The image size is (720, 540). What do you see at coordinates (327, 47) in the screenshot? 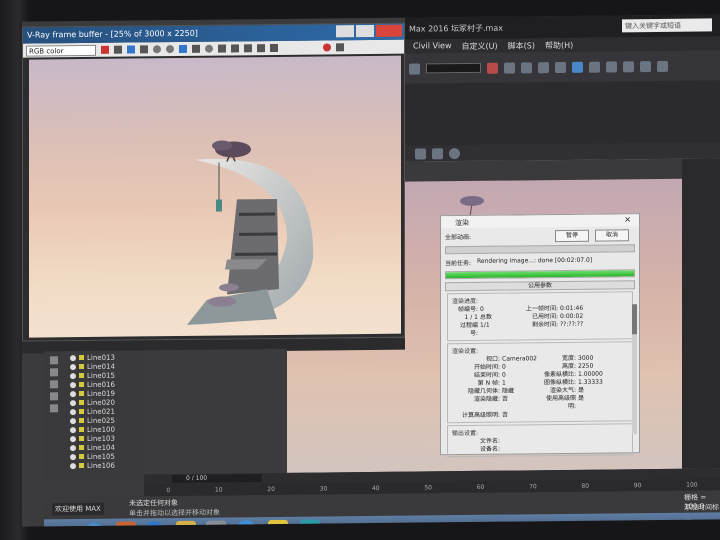
I see `stop-render-icon` at bounding box center [327, 47].